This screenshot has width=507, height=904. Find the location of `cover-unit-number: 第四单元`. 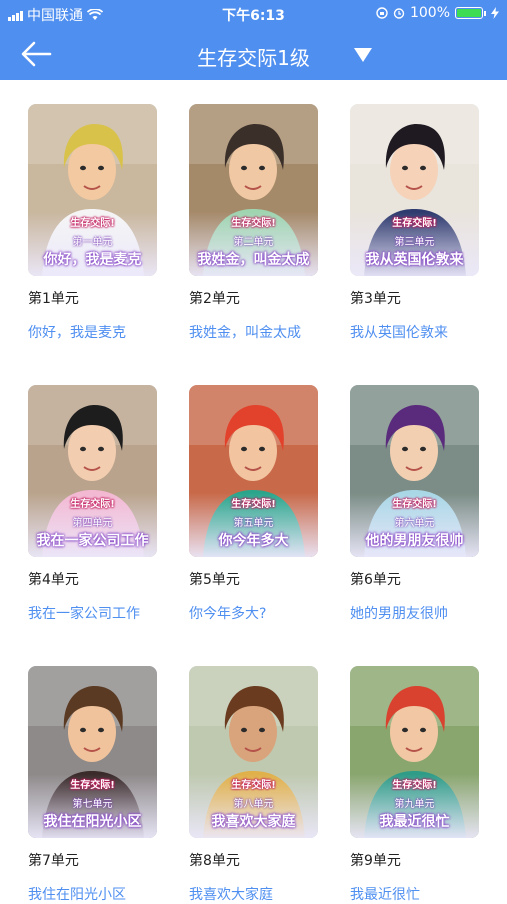

cover-unit-number: 第四单元 is located at coordinates (92, 523).